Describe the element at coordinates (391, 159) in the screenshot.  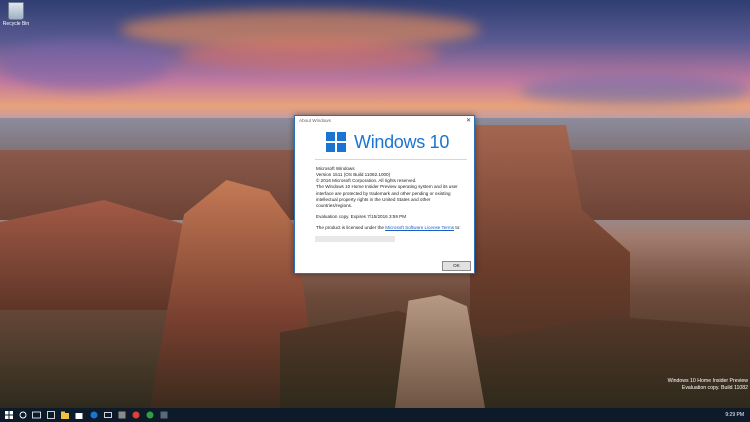
I see `divider` at that location.